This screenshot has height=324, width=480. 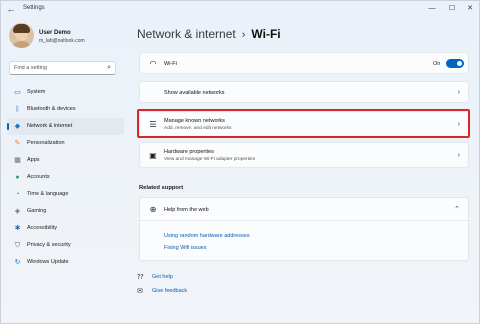 I want to click on update-icon: ↻, so click(x=17, y=262).